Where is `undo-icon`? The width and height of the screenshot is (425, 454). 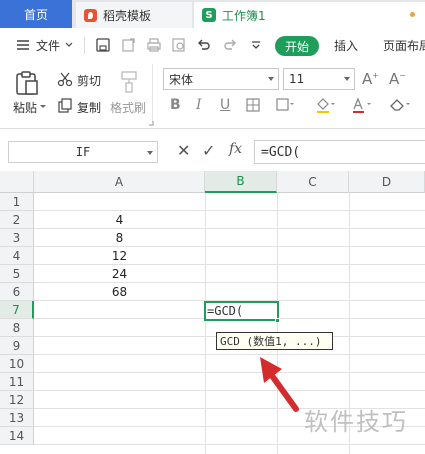
undo-icon is located at coordinates (204, 45).